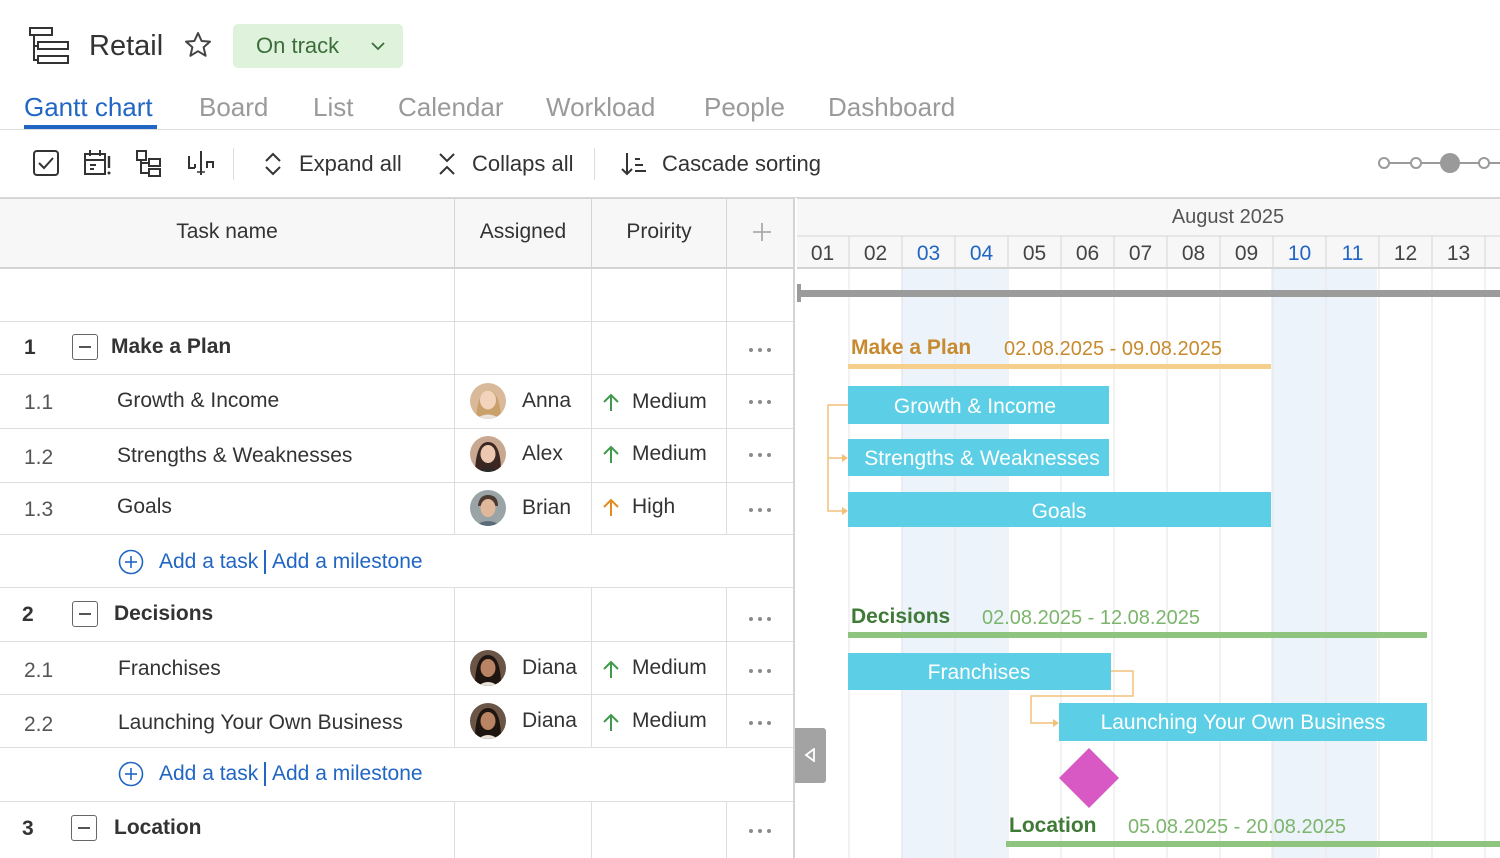 This screenshot has height=858, width=1500. What do you see at coordinates (333, 107) in the screenshot?
I see `tab-list: List` at bounding box center [333, 107].